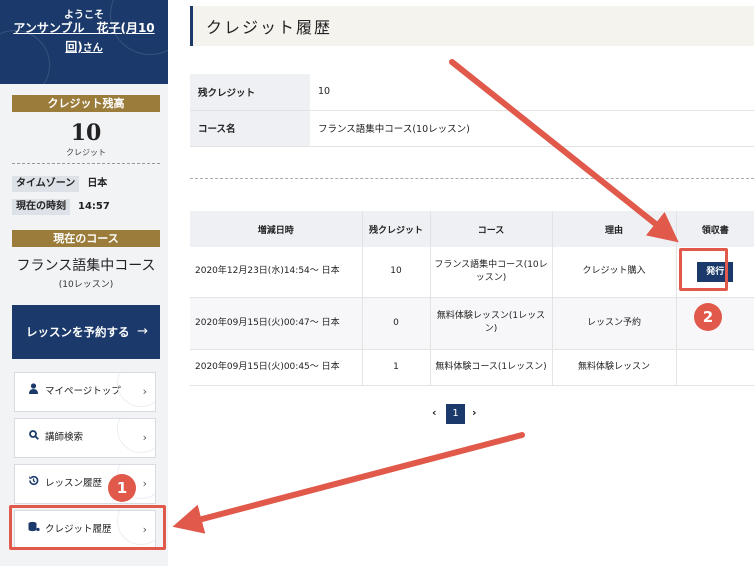 Image resolution: width=754 pixels, height=566 pixels. I want to click on arrow-right-icon: →, so click(142, 331).